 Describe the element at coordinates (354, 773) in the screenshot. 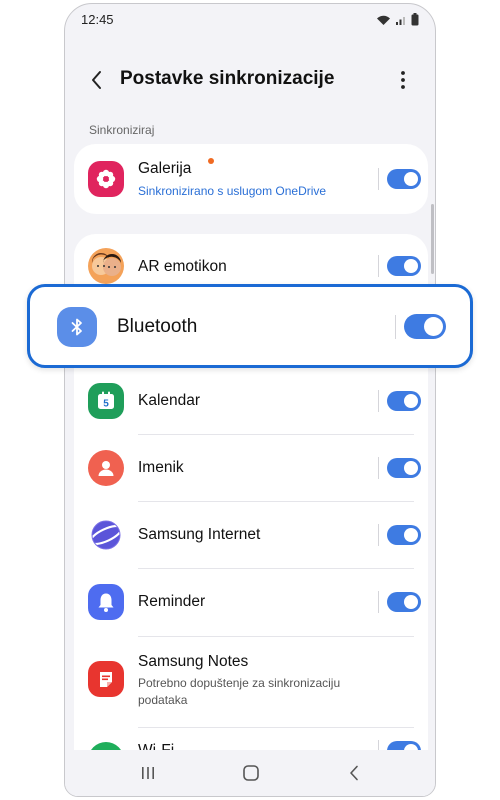

I see `nav-back-icon` at that location.